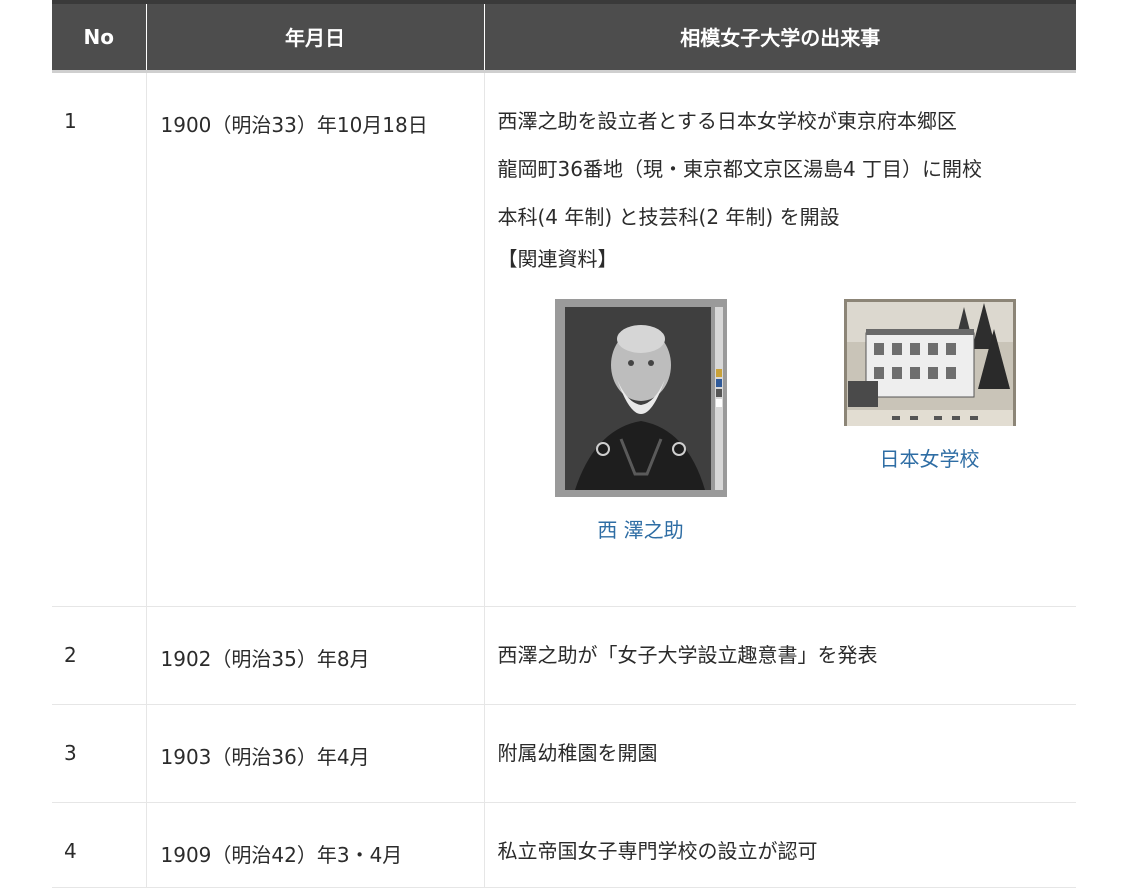 This screenshot has height=888, width=1129. I want to click on table-row: 4 1909（明治42）年3・4月 私立帝国女子専門学校の設立が認可, so click(564, 845).